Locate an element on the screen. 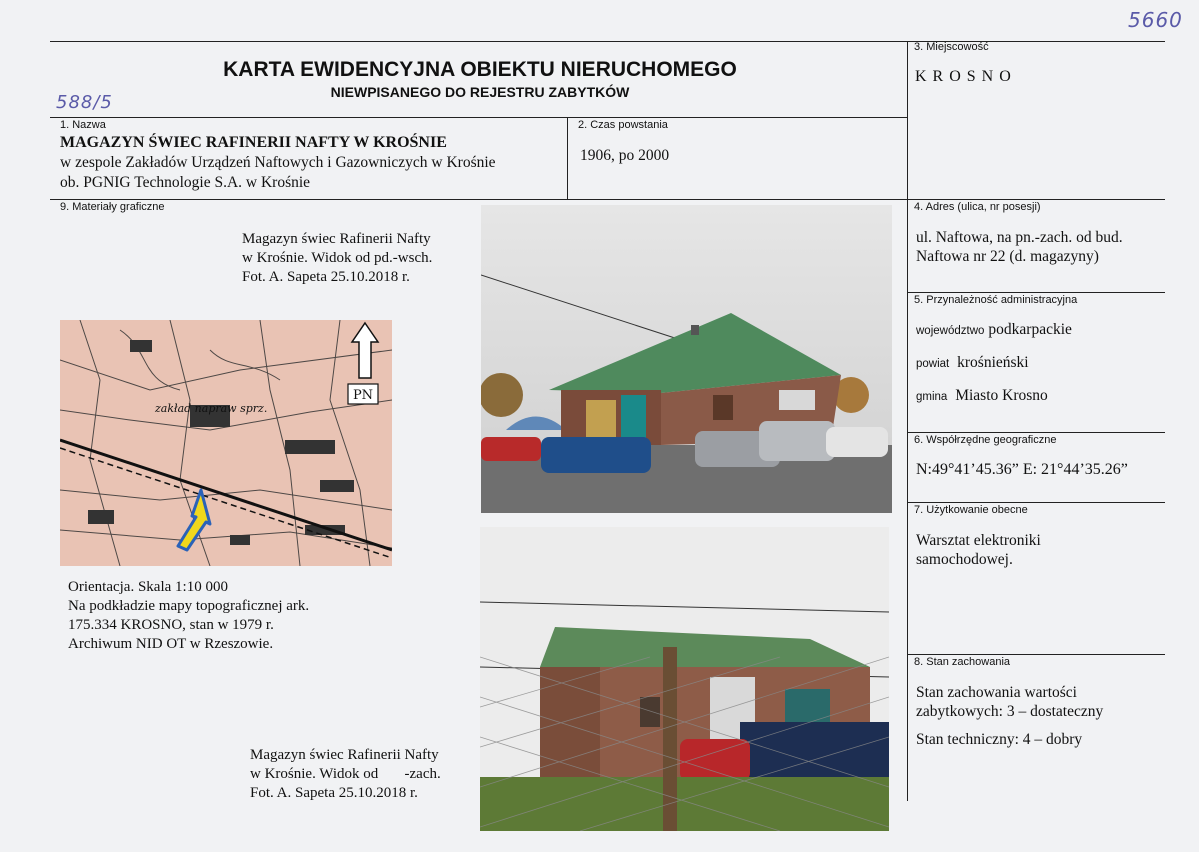 The image size is (1199, 852). condition-line2: zabytkowych: 3 – dostateczny is located at coordinates (1010, 711).